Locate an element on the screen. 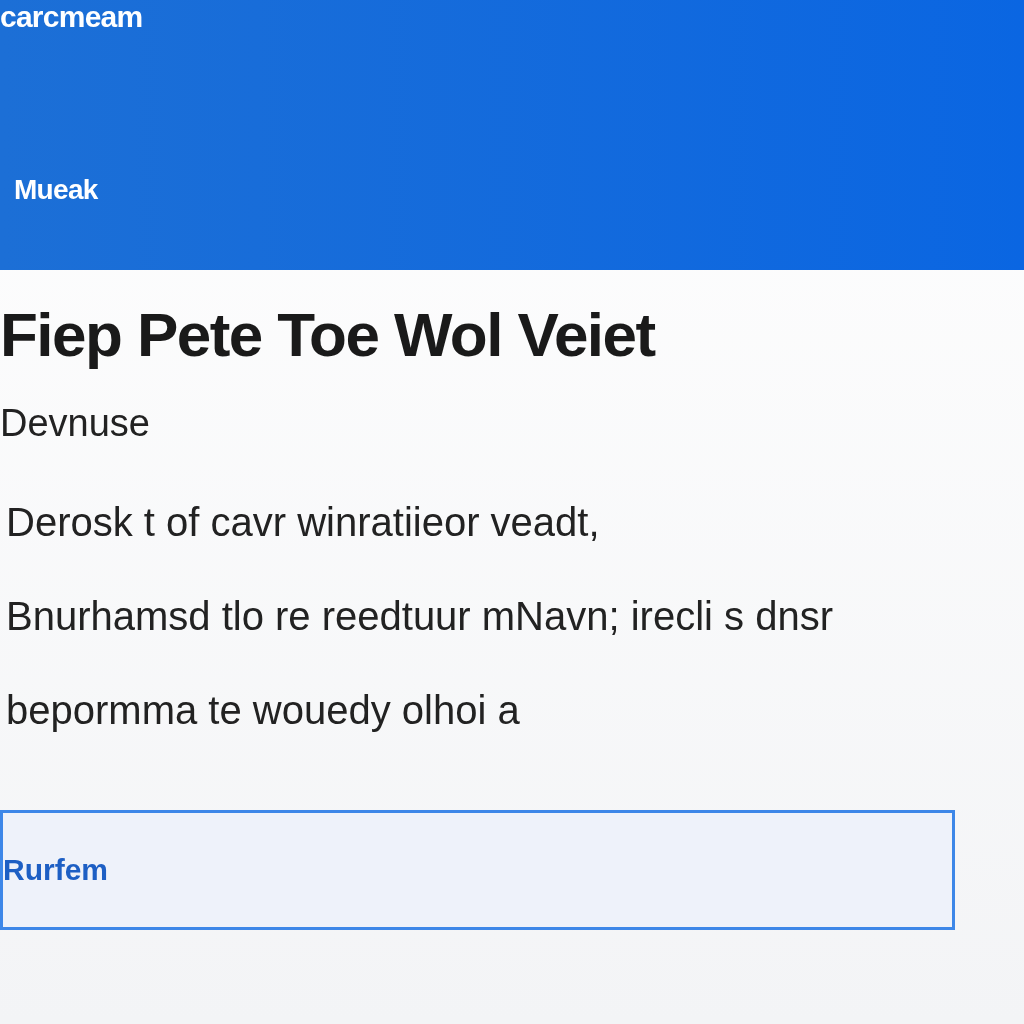 The image size is (1024, 1024). subheading: Devnuse is located at coordinates (75, 423).